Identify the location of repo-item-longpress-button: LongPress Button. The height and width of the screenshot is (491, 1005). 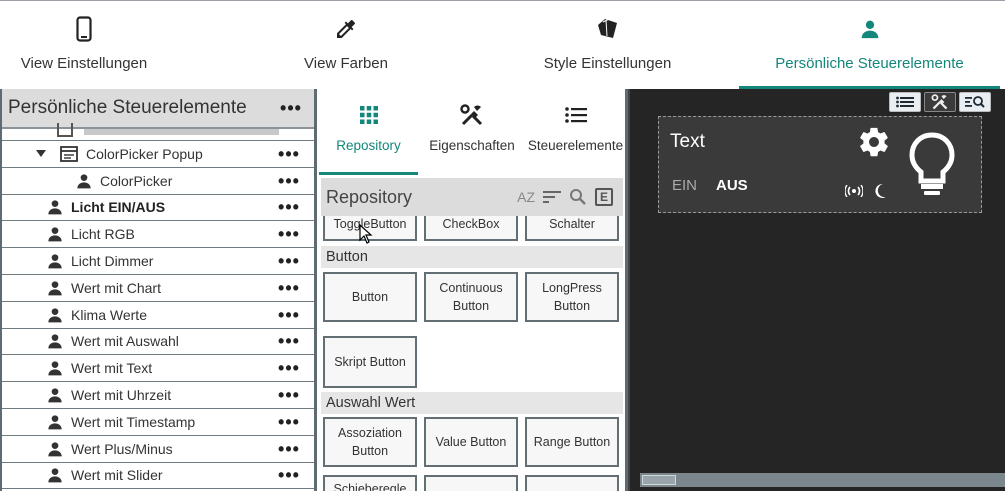
(572, 297).